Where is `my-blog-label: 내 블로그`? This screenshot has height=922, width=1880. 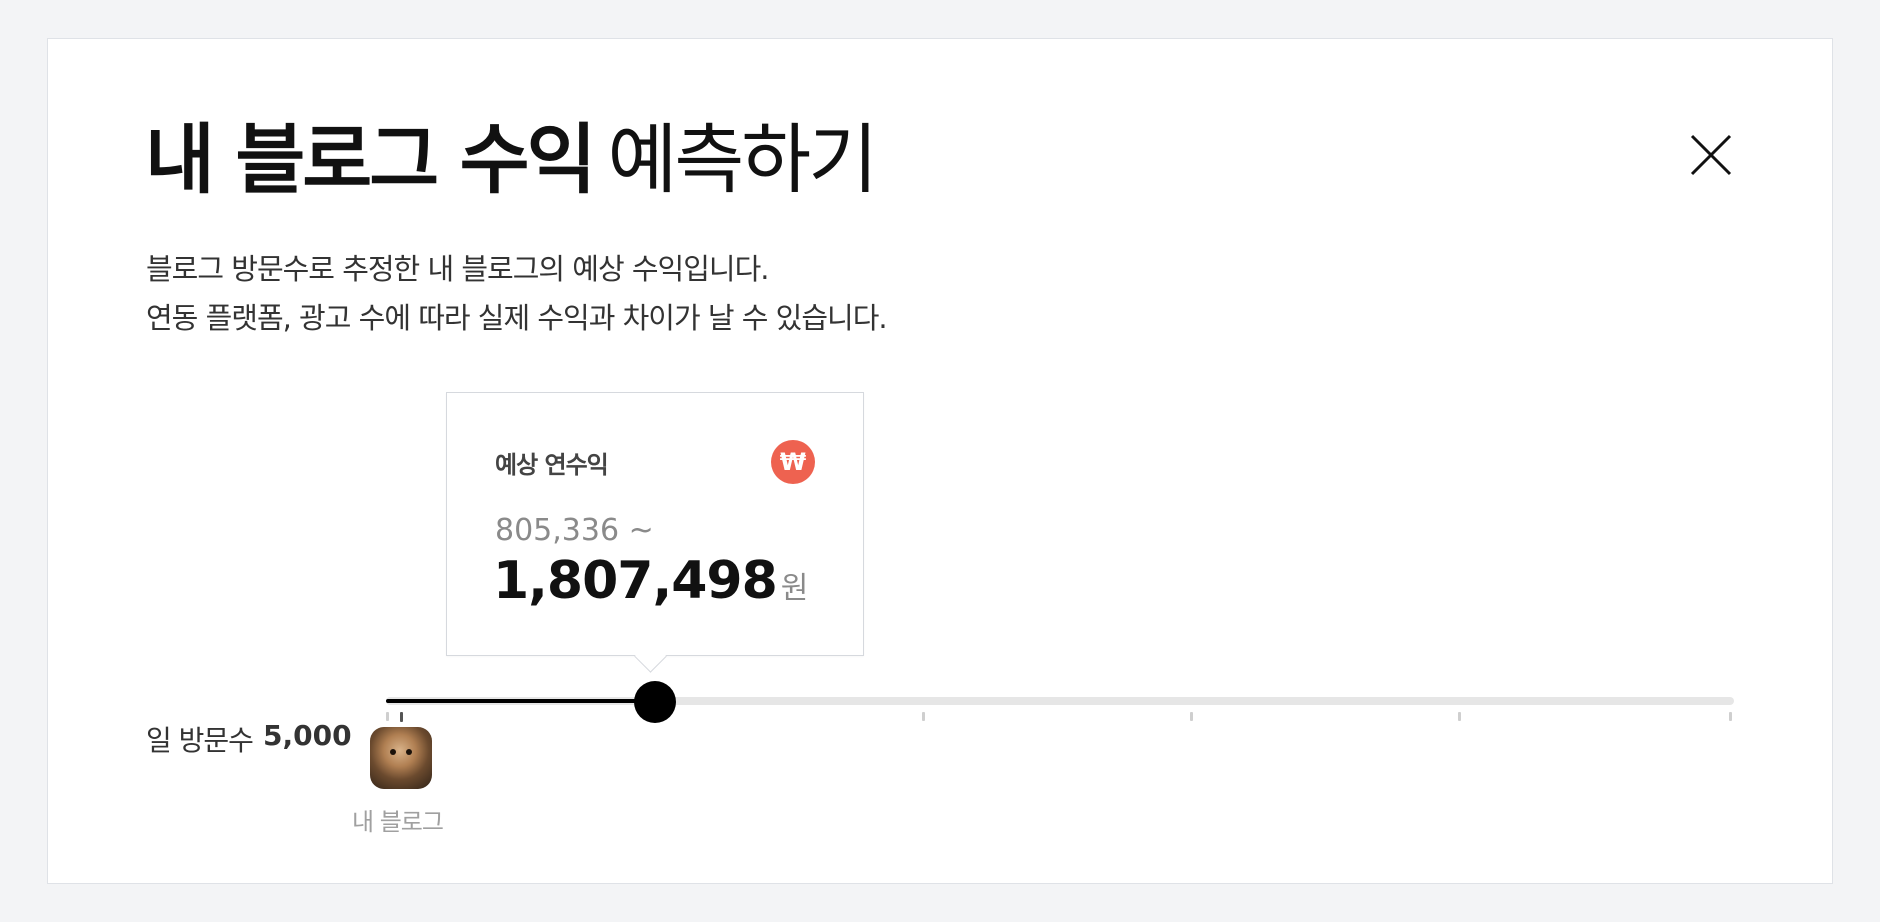 my-blog-label: 내 블로그 is located at coordinates (398, 822).